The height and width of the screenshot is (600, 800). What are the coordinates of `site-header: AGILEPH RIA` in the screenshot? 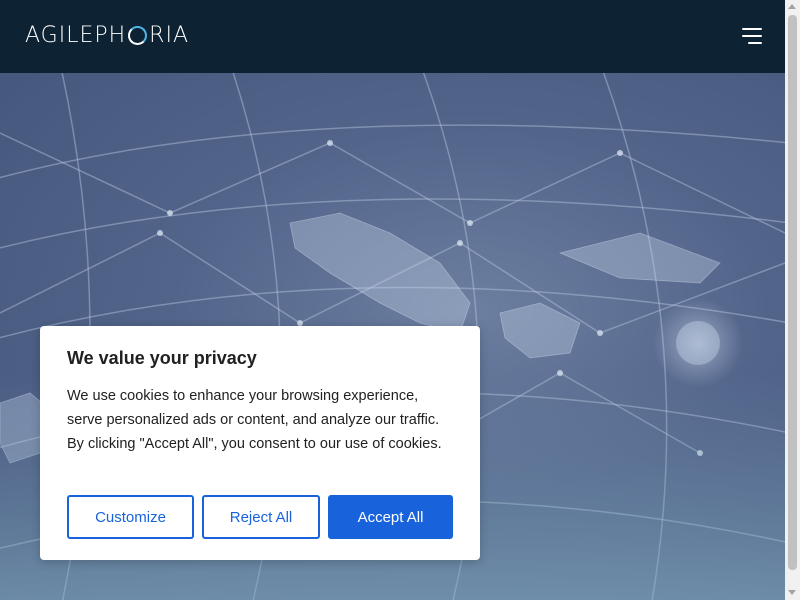 It's located at (392, 36).